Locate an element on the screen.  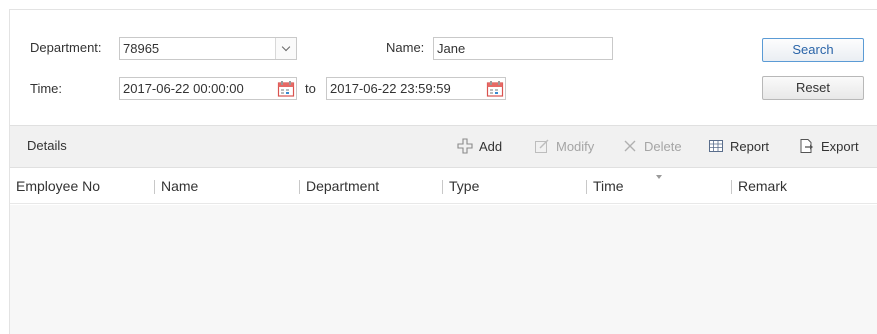
modify-button: Modify is located at coordinates (564, 146).